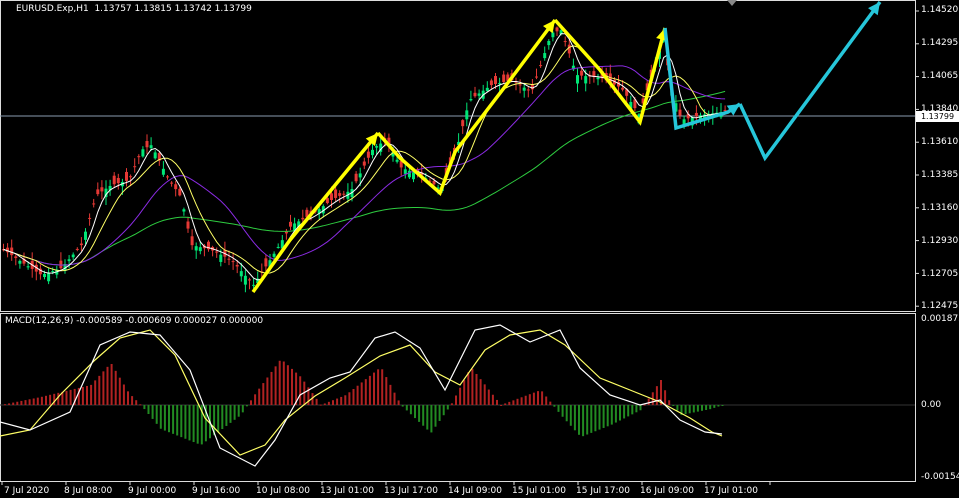 Image resolution: width=959 pixels, height=498 pixels. I want to click on time-label: 7 Jul 2020, so click(27, 491).